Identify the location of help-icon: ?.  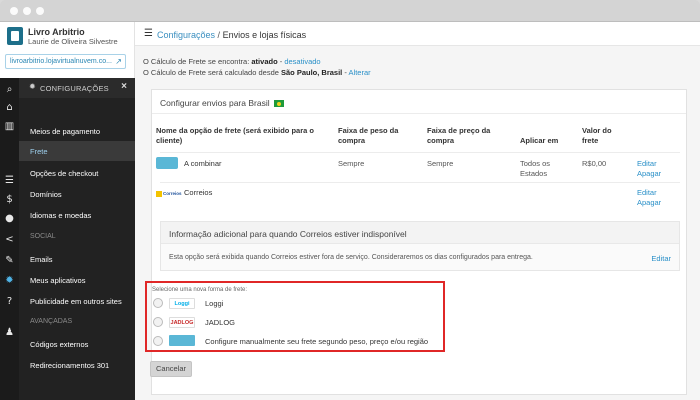
(9, 301).